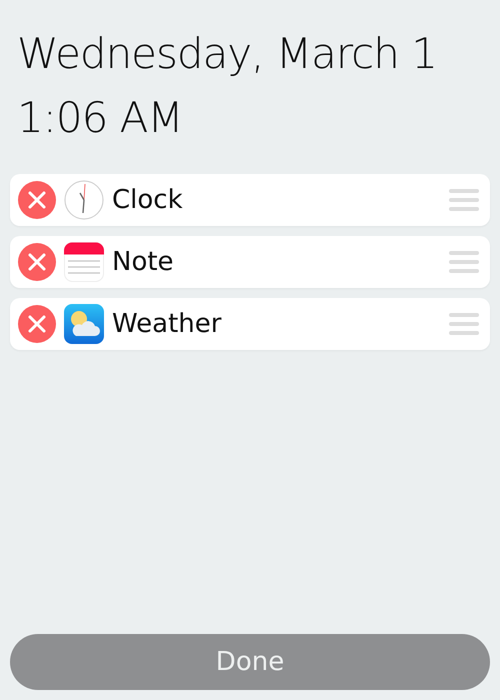 The height and width of the screenshot is (700, 500). What do you see at coordinates (167, 324) in the screenshot?
I see `widget-name: Weather` at bounding box center [167, 324].